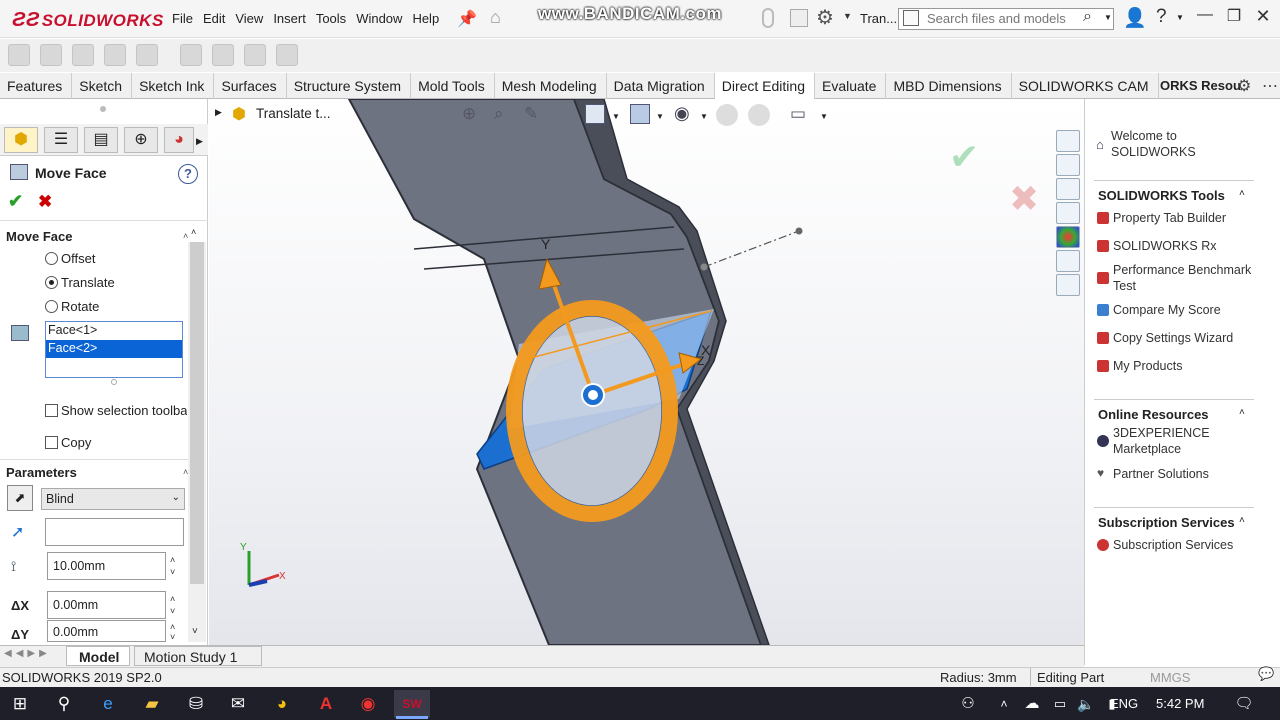 Image resolution: width=1280 pixels, height=720 pixels. What do you see at coordinates (1173, 545) in the screenshot?
I see `subscription-services-link: Subscription Services` at bounding box center [1173, 545].